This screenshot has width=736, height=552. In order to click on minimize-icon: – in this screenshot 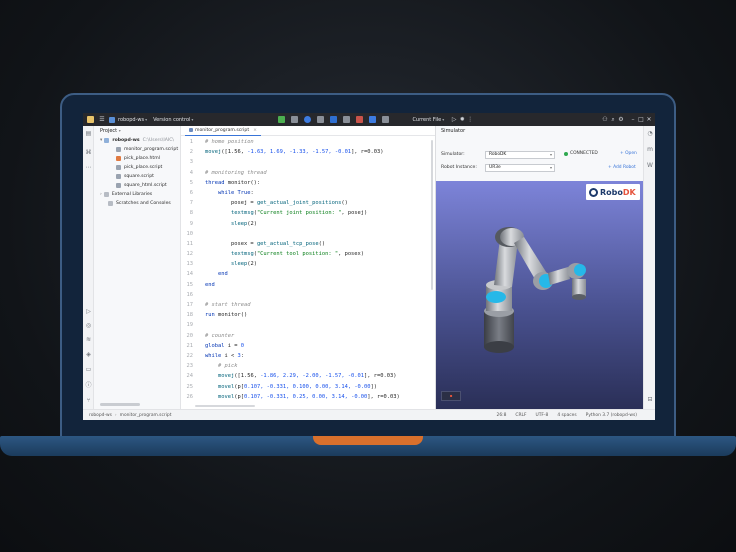, I will do `click(633, 120)`.